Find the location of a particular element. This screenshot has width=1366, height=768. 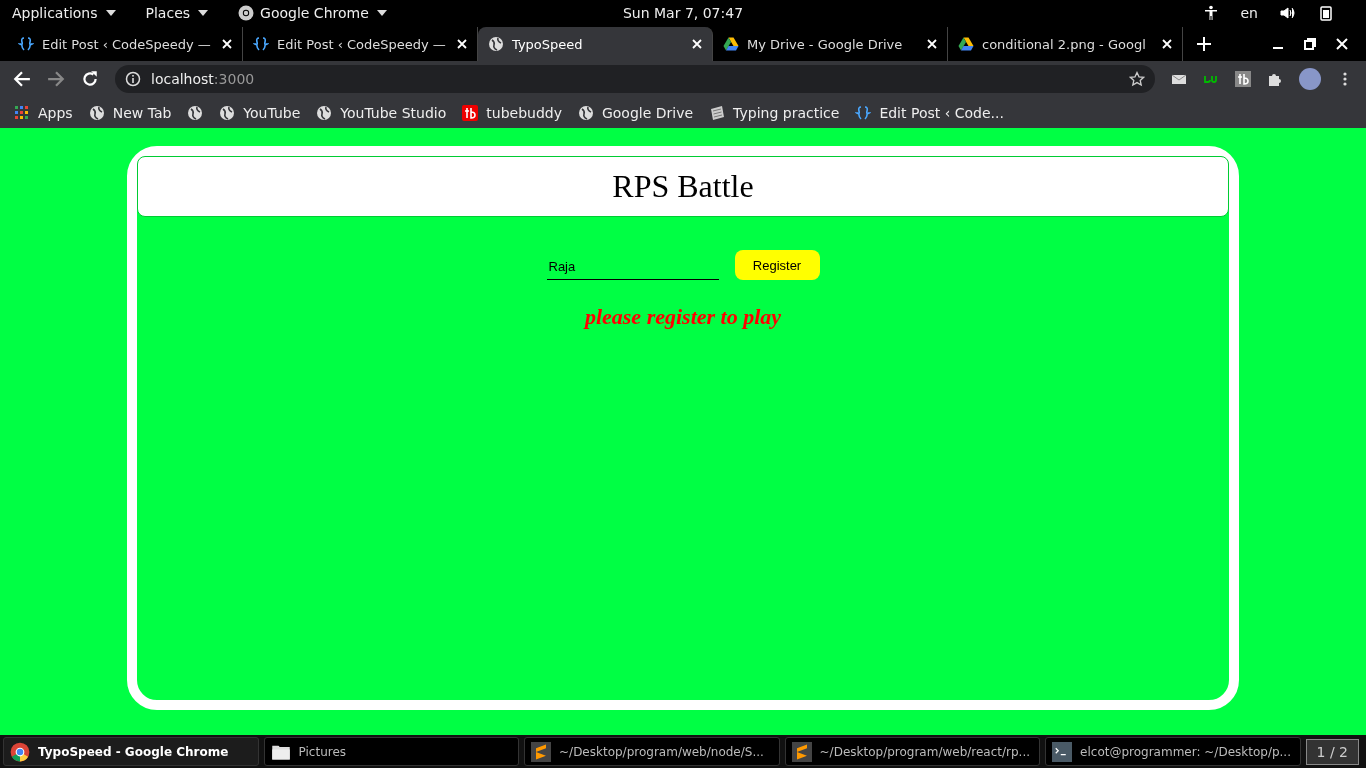

back-icon is located at coordinates (22, 79).